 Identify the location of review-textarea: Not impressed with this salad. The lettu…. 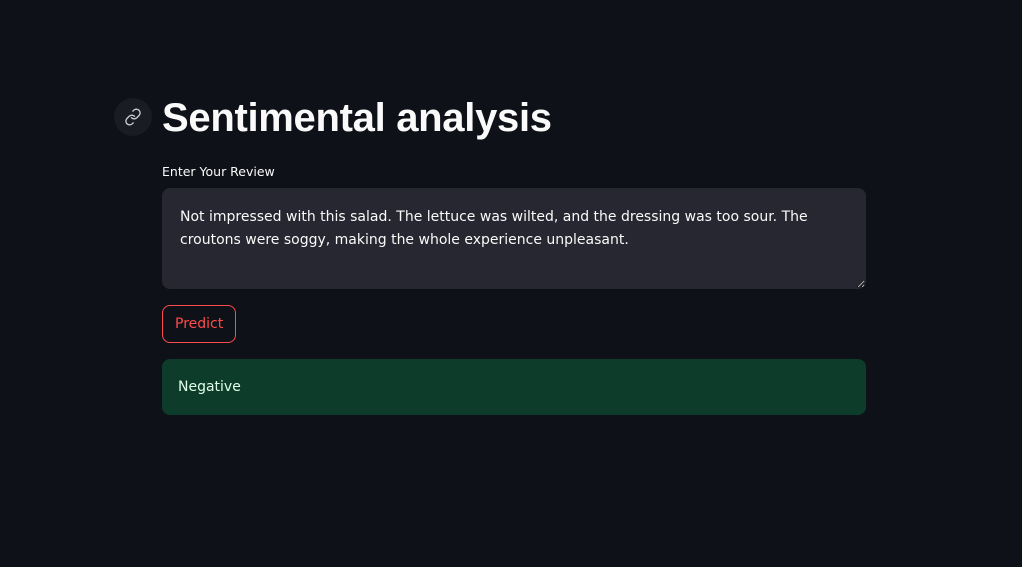
(514, 238).